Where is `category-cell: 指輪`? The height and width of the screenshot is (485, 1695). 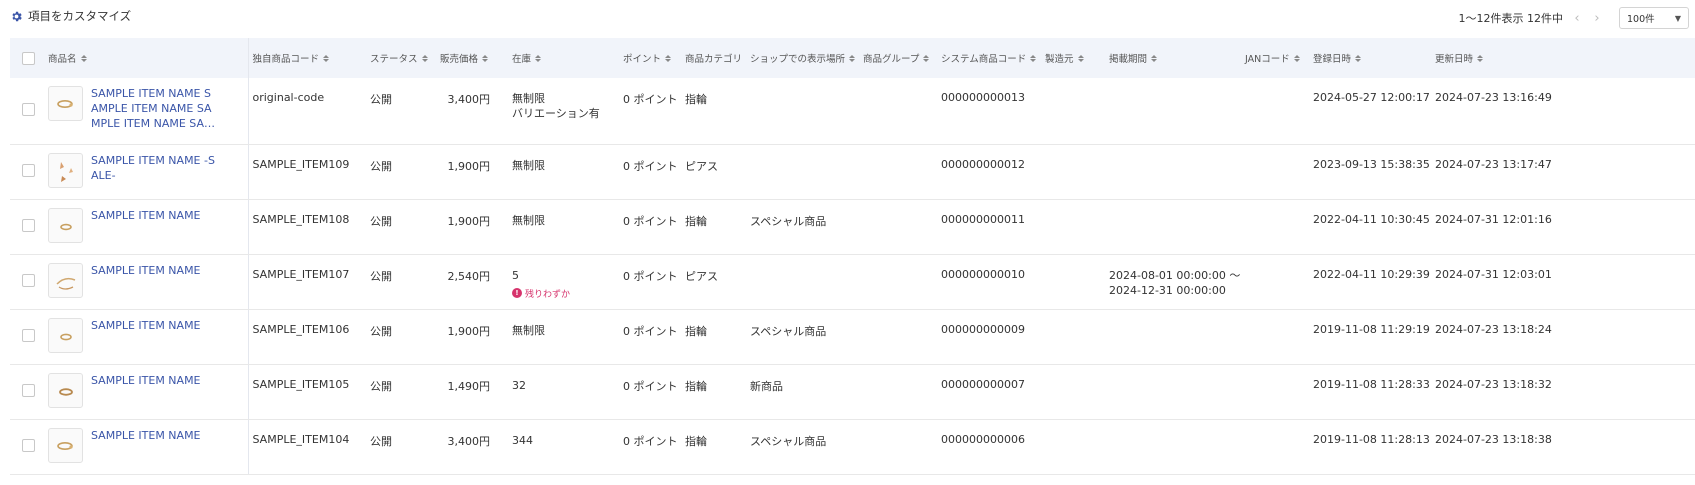
category-cell: 指輪 is located at coordinates (713, 227).